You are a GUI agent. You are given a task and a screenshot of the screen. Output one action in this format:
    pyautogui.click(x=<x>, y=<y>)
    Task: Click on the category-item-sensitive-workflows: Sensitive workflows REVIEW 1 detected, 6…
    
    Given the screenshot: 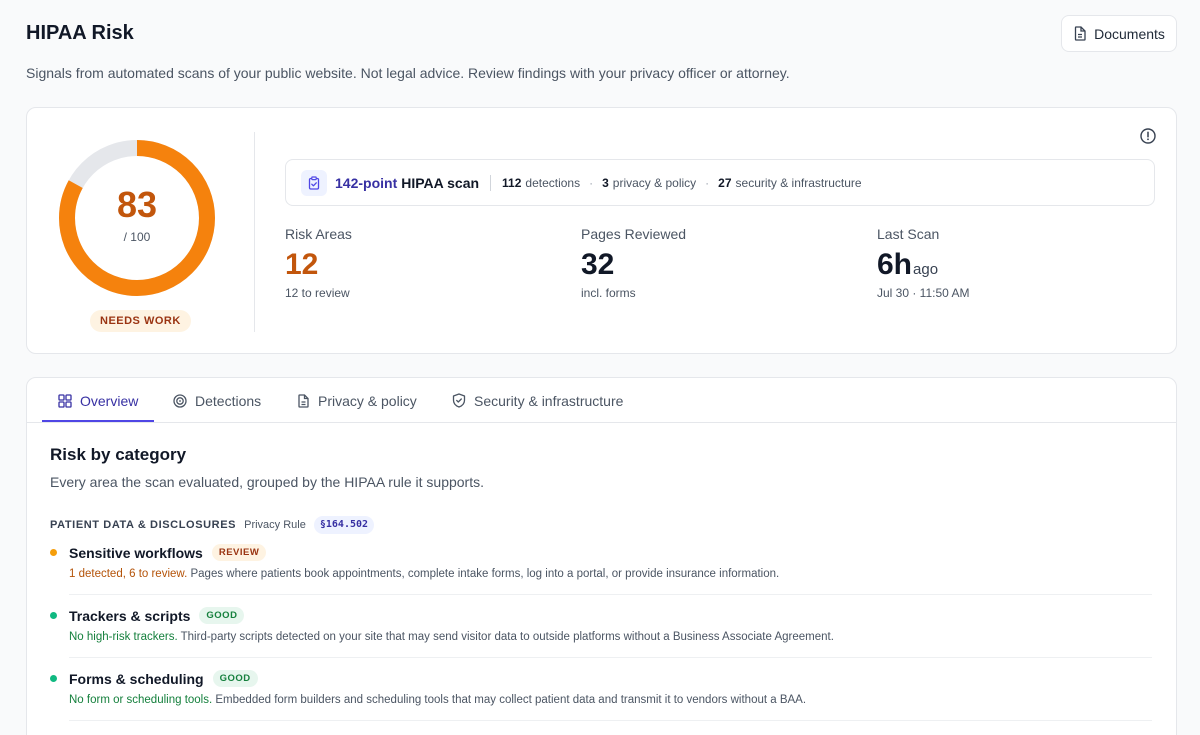 What is the action you would take?
    pyautogui.click(x=601, y=562)
    